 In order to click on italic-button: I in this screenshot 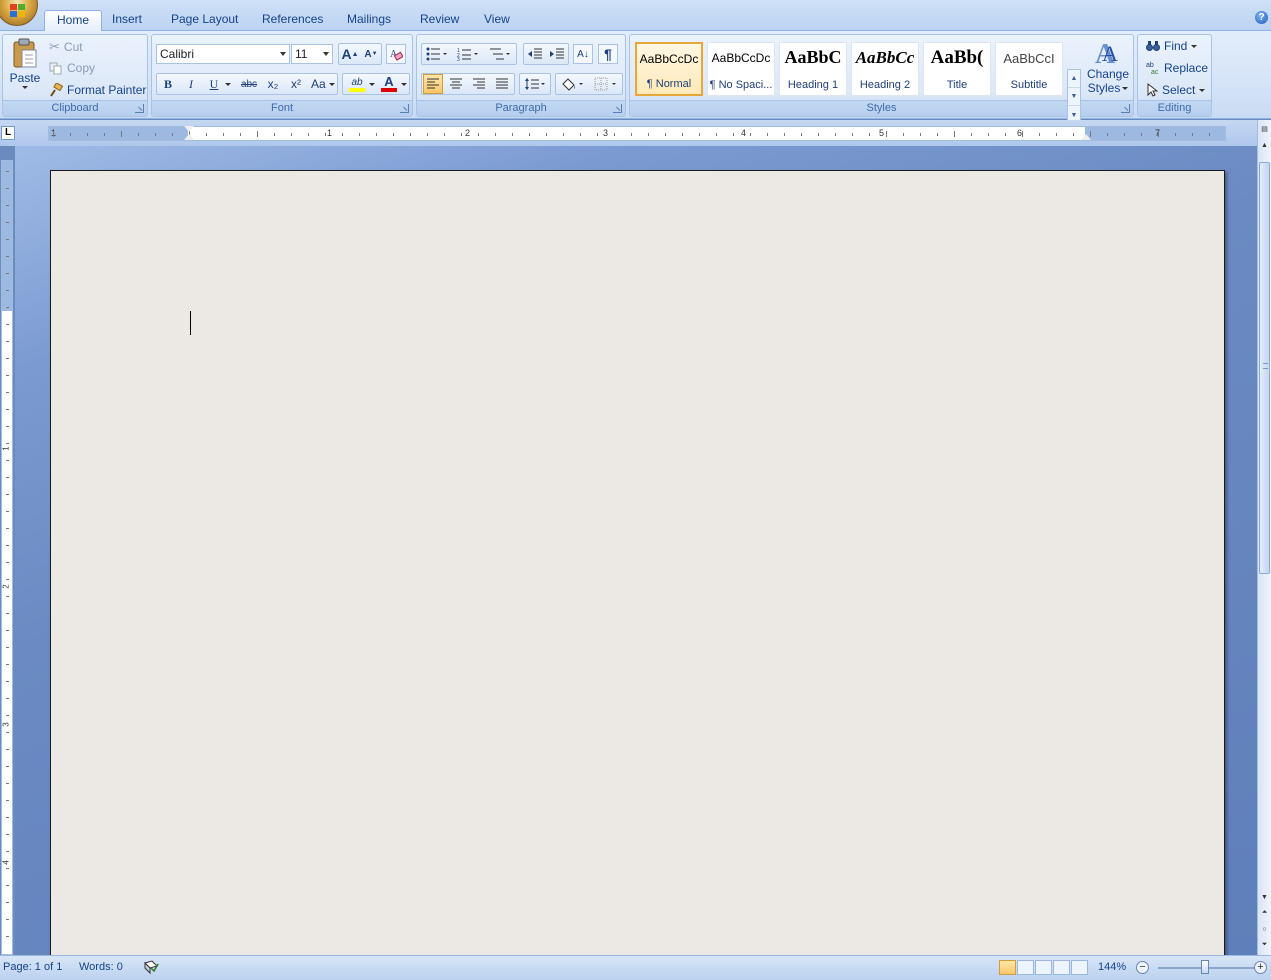, I will do `click(191, 84)`.